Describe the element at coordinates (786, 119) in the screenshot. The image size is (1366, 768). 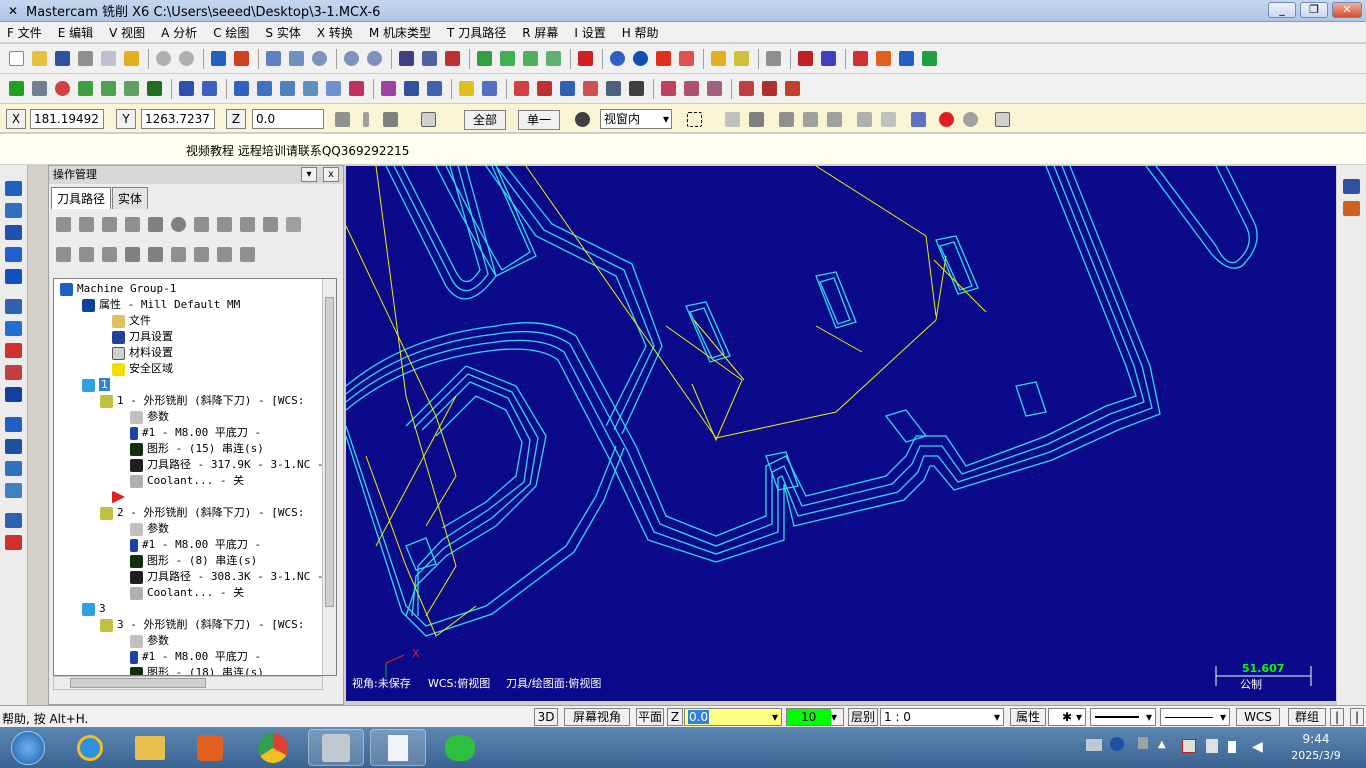
I see `select-face-icon` at that location.